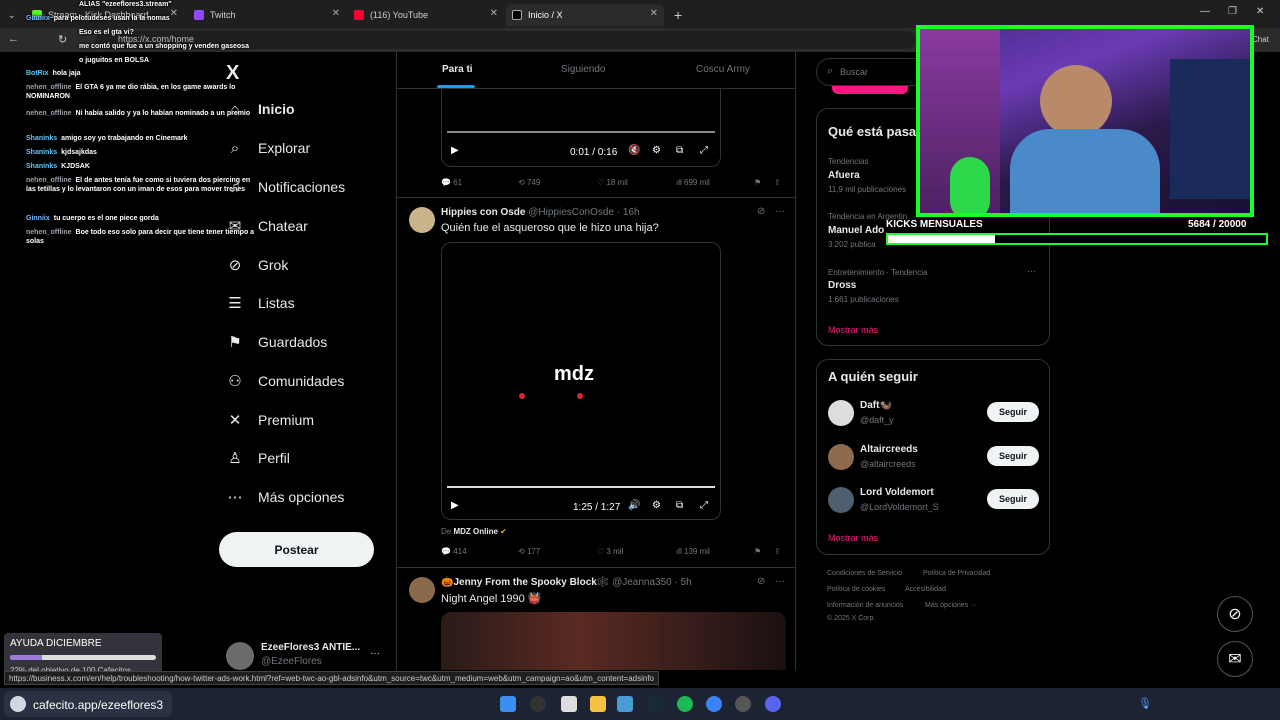 Image resolution: width=1280 pixels, height=720 pixels. What do you see at coordinates (581, 128) in the screenshot?
I see `tweet1-video: ▶ 0:01 / 0:16 🔇 ⚙ ⧉ ⤢` at bounding box center [581, 128].